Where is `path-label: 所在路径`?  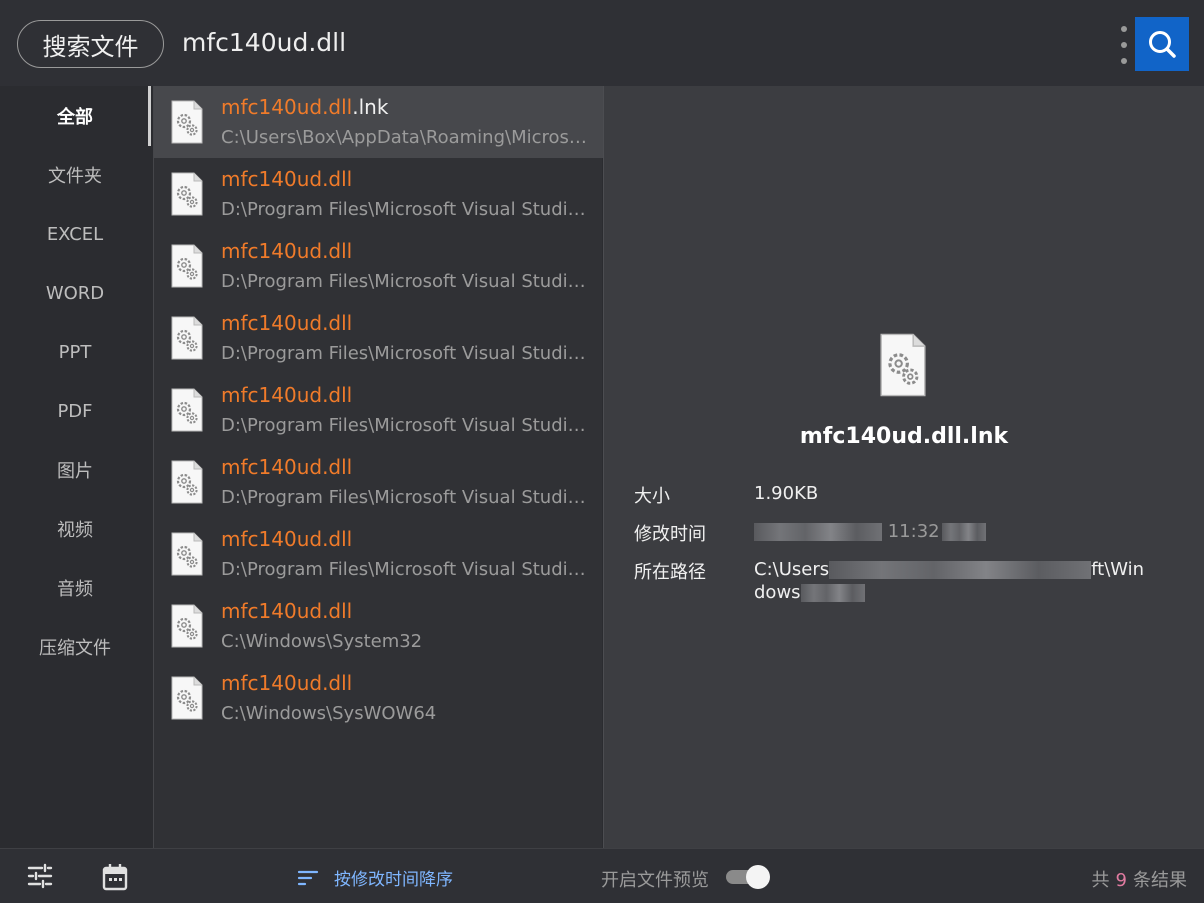
path-label: 所在路径 is located at coordinates (670, 572).